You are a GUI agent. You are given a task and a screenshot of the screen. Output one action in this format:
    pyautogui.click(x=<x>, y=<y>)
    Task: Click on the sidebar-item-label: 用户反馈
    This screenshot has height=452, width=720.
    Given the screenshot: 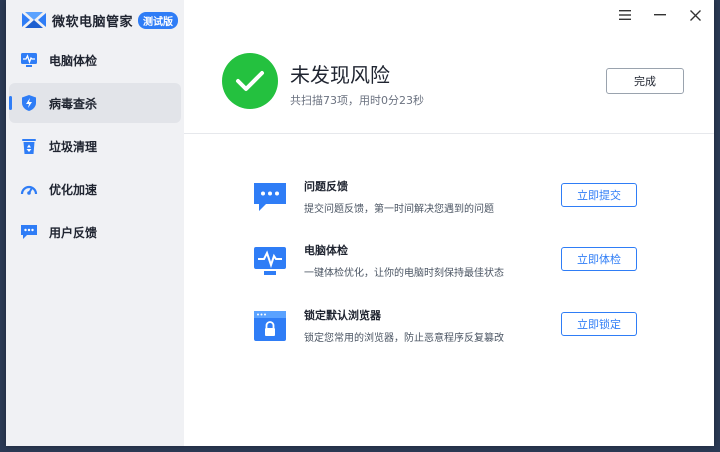 What is the action you would take?
    pyautogui.click(x=73, y=232)
    